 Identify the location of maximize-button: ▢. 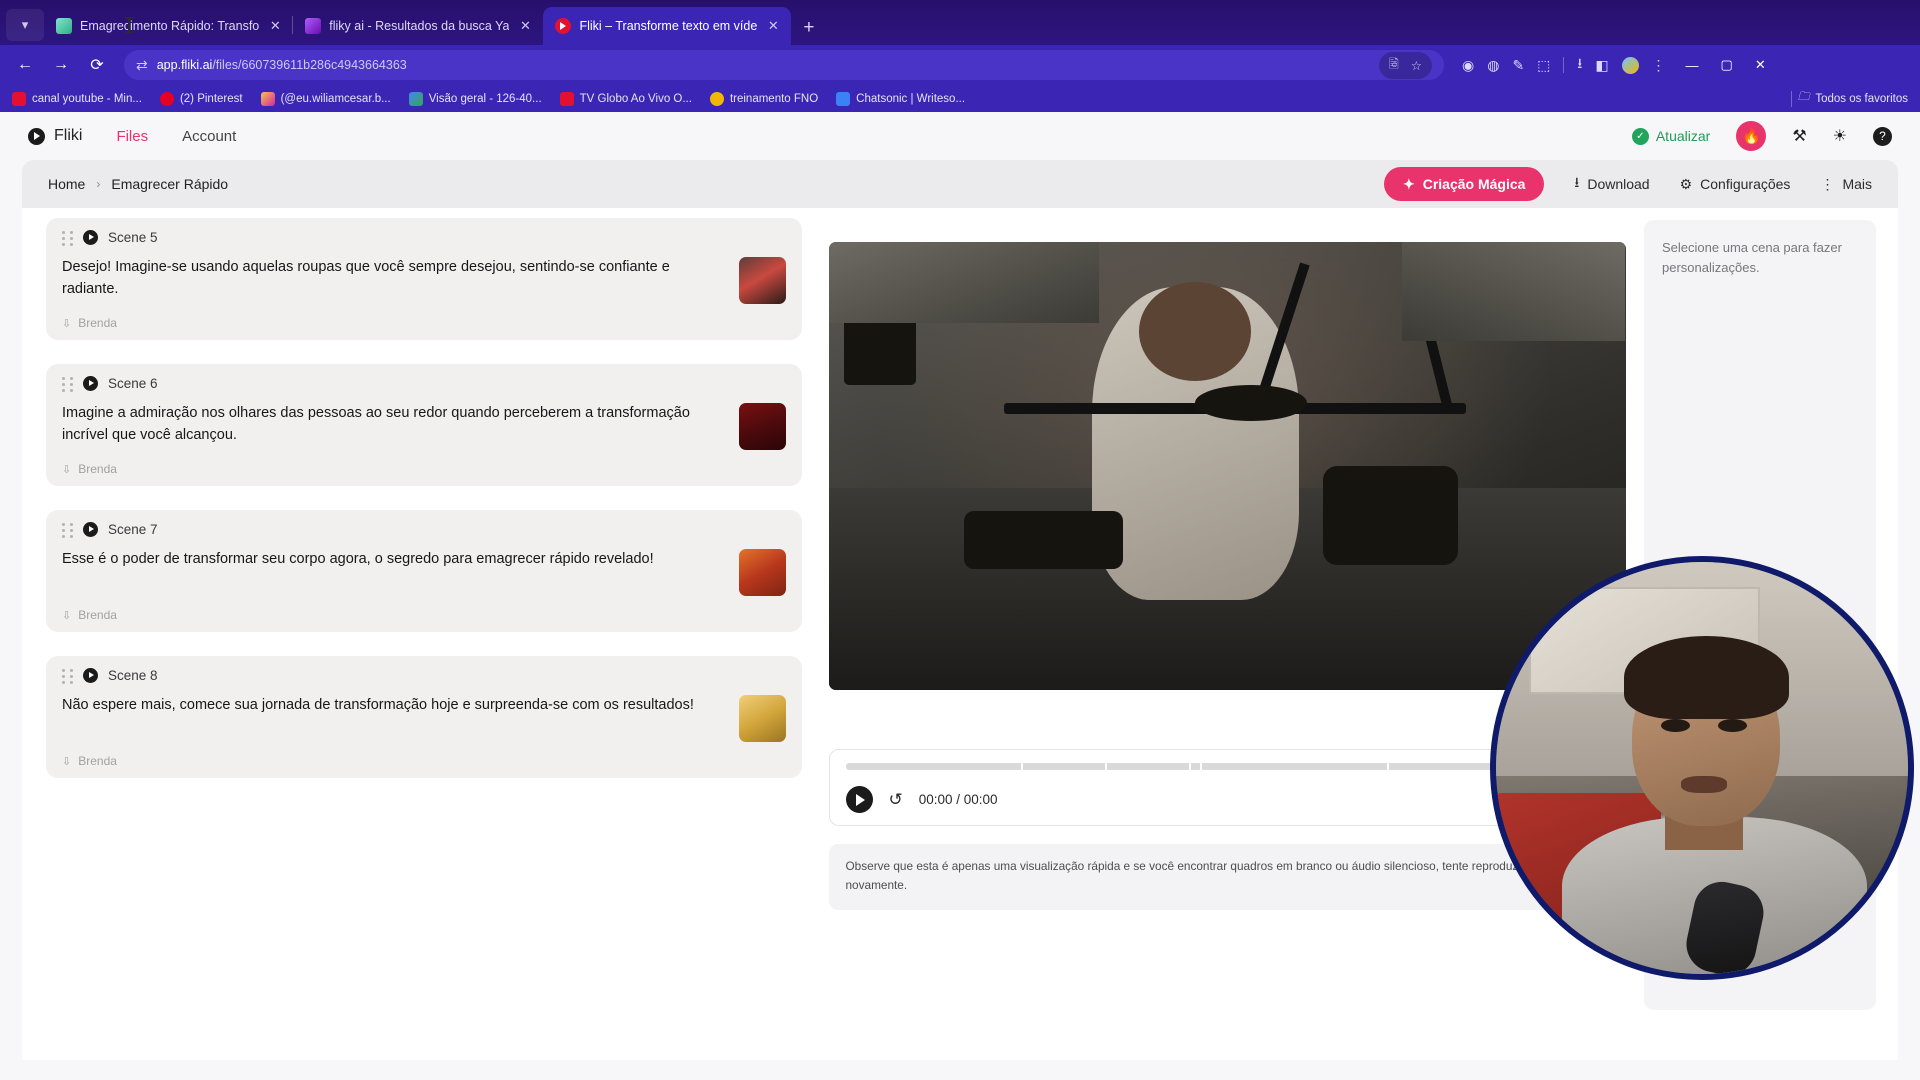
(1727, 65).